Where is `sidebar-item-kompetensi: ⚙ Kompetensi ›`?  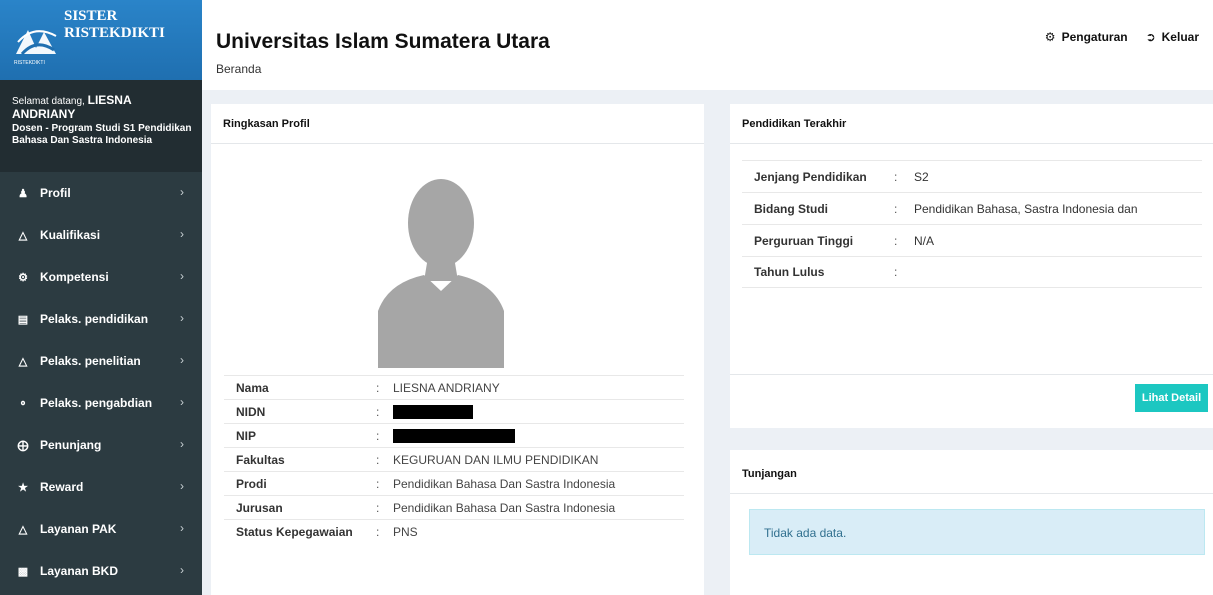
sidebar-item-kompetensi: ⚙ Kompetensi › is located at coordinates (101, 277).